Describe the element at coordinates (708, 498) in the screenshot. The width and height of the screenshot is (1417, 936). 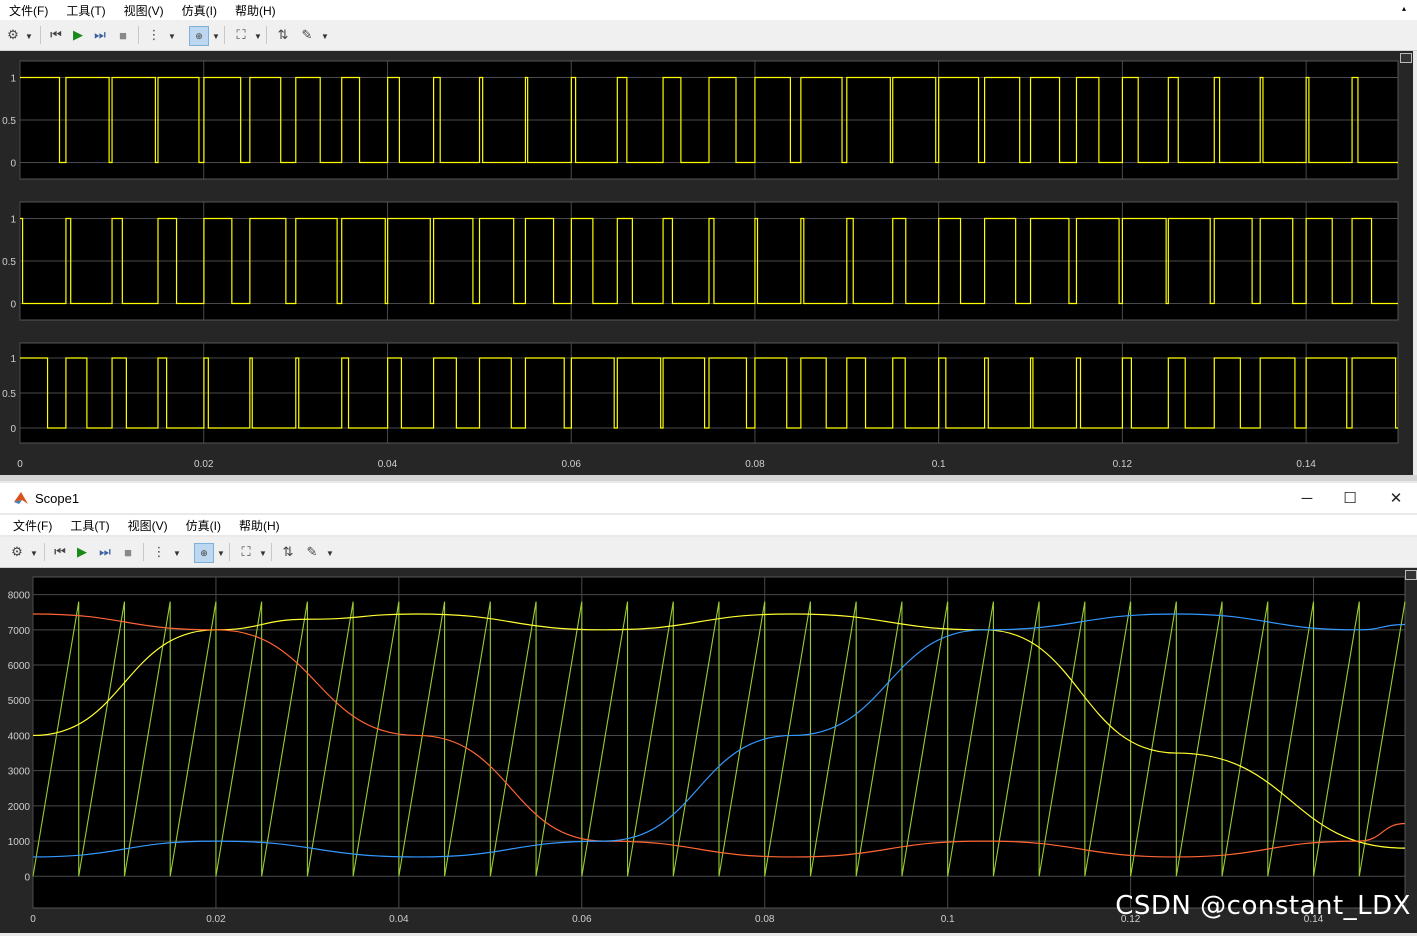
I see `scope1-titlebar: Scope1 ─ ☐ ✕` at that location.